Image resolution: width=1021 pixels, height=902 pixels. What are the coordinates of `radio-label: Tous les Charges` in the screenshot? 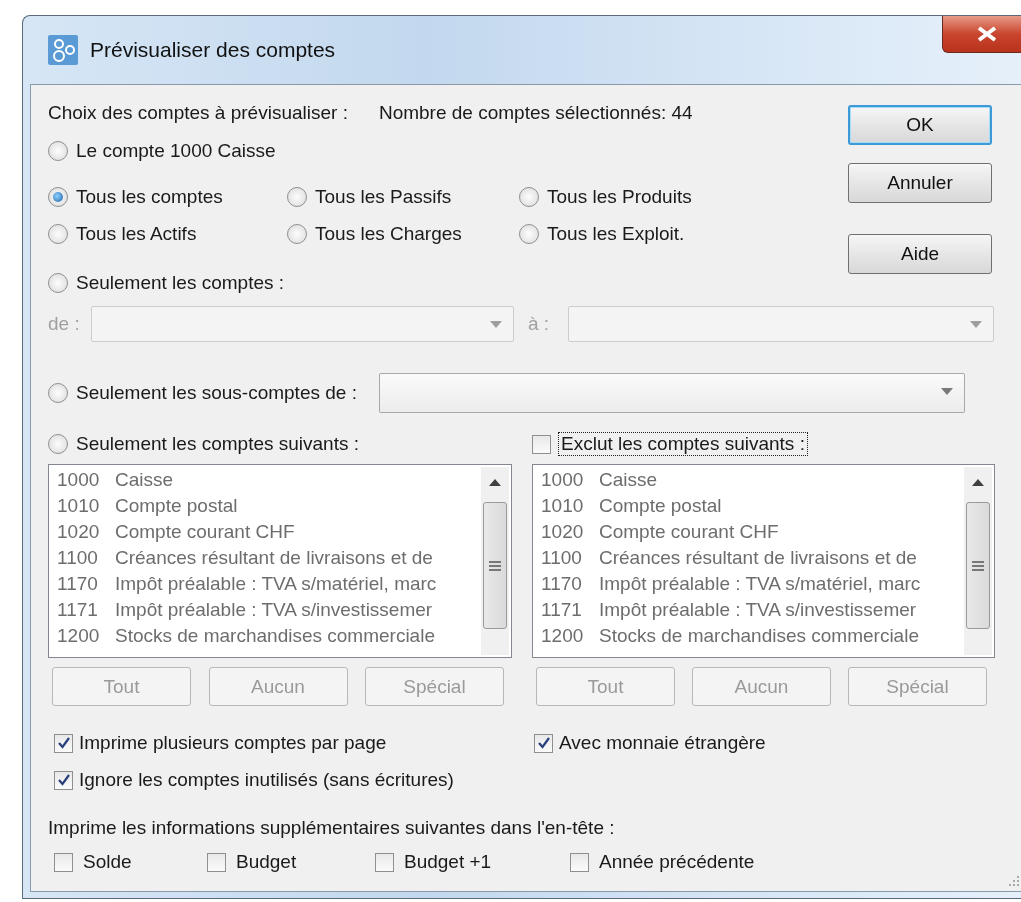 It's located at (388, 234).